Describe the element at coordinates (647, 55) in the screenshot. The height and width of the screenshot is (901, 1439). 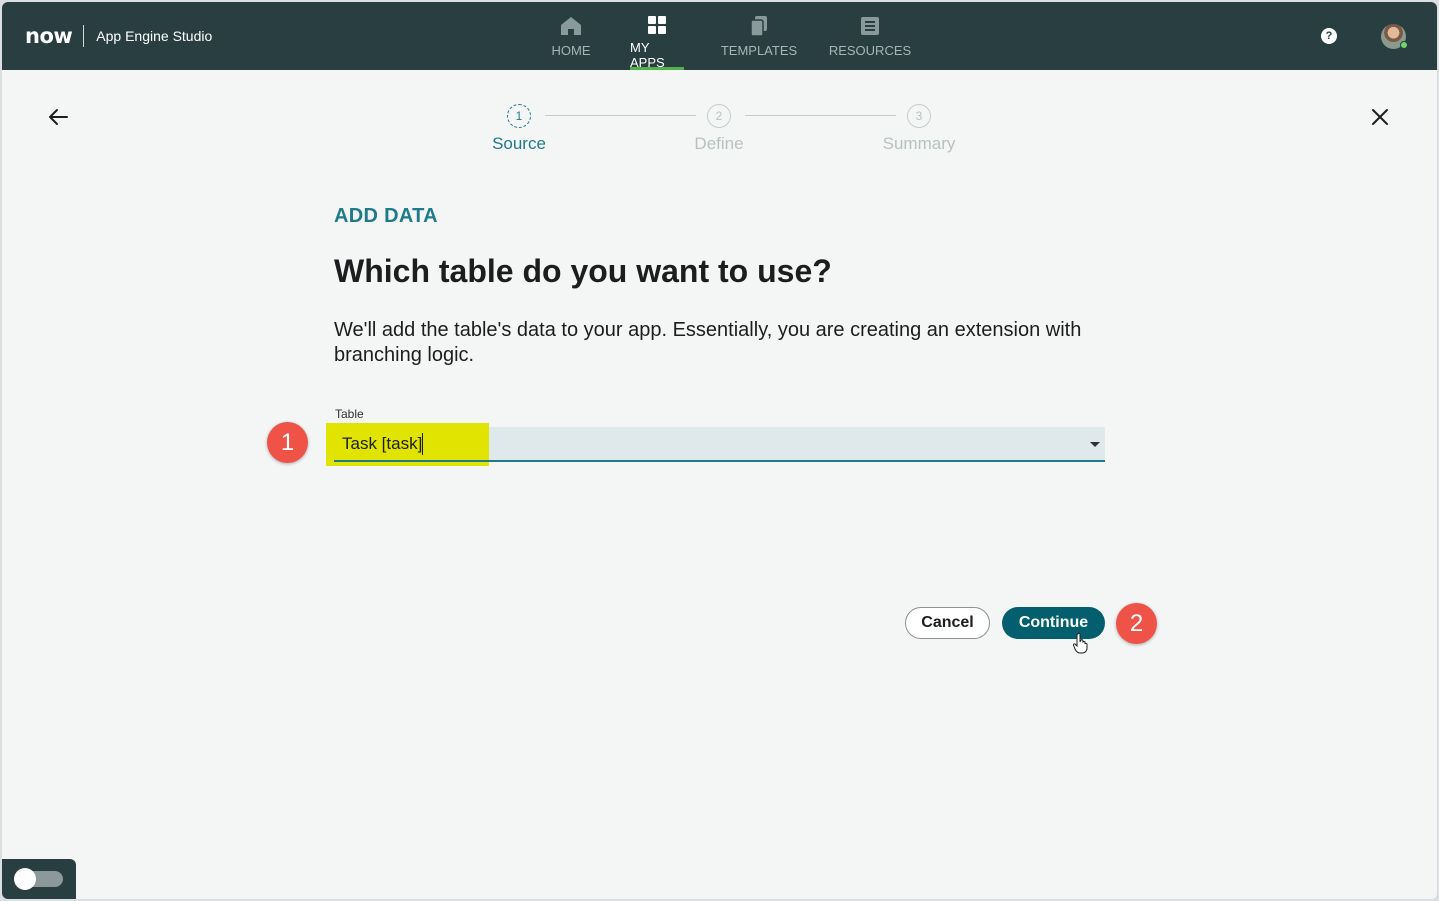
I see `nav-label-my-apps: MY APPS` at that location.